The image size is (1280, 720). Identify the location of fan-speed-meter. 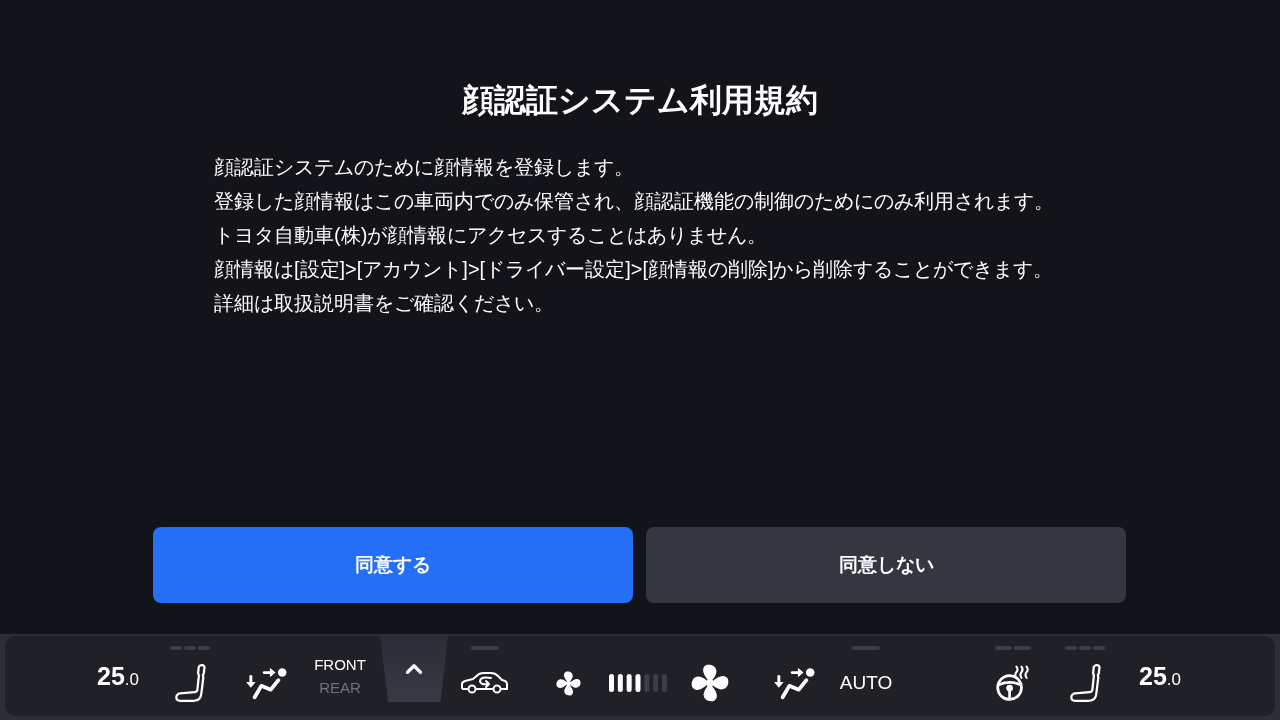
(638, 683).